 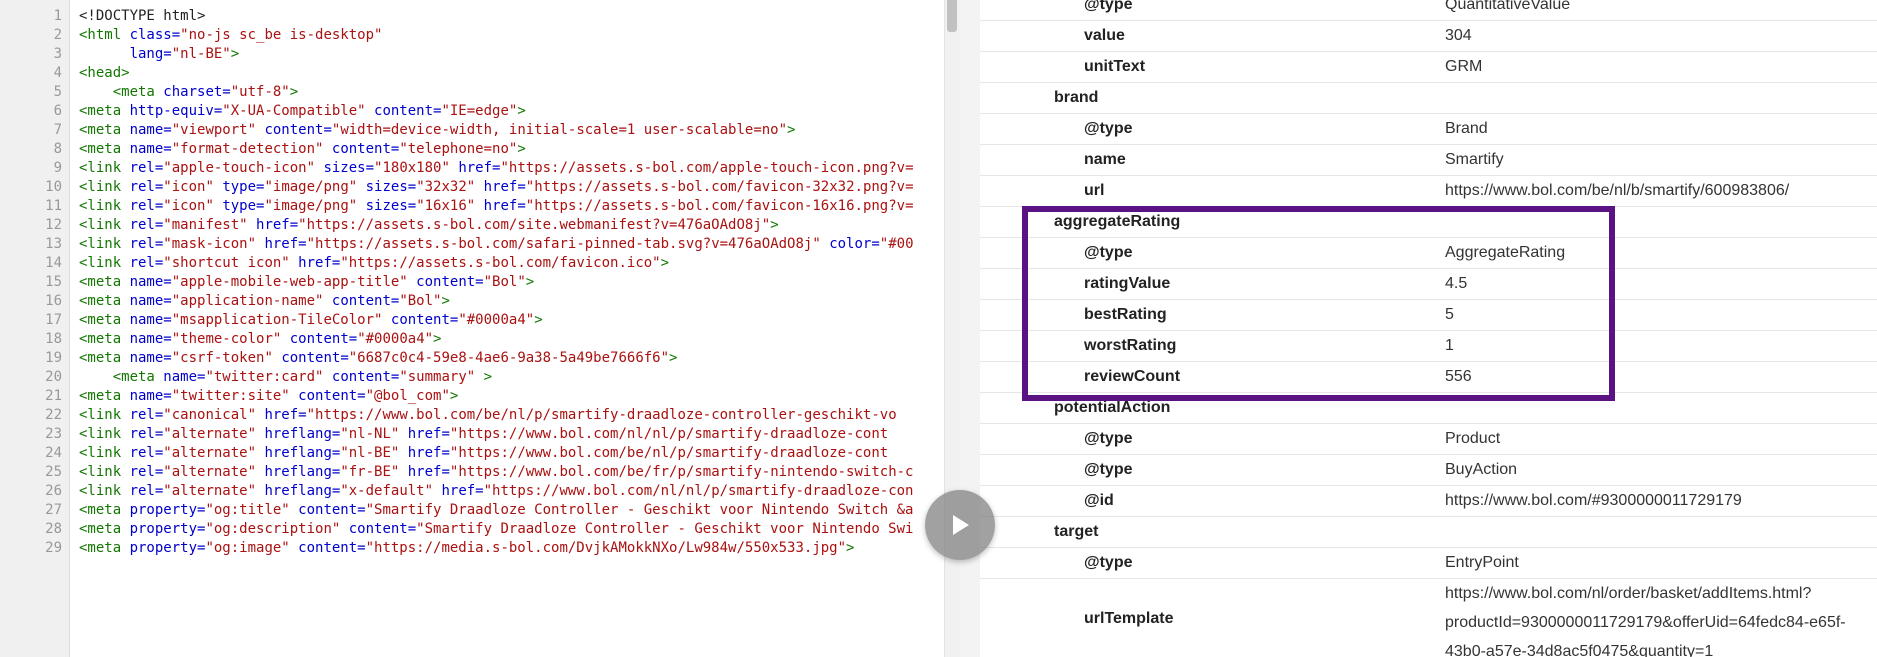 I want to click on property-key: url, so click(x=1094, y=190).